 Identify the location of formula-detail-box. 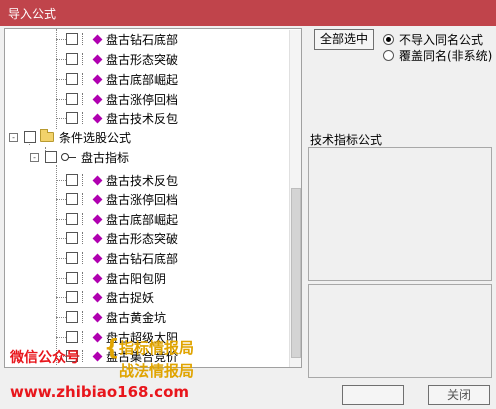
(400, 331).